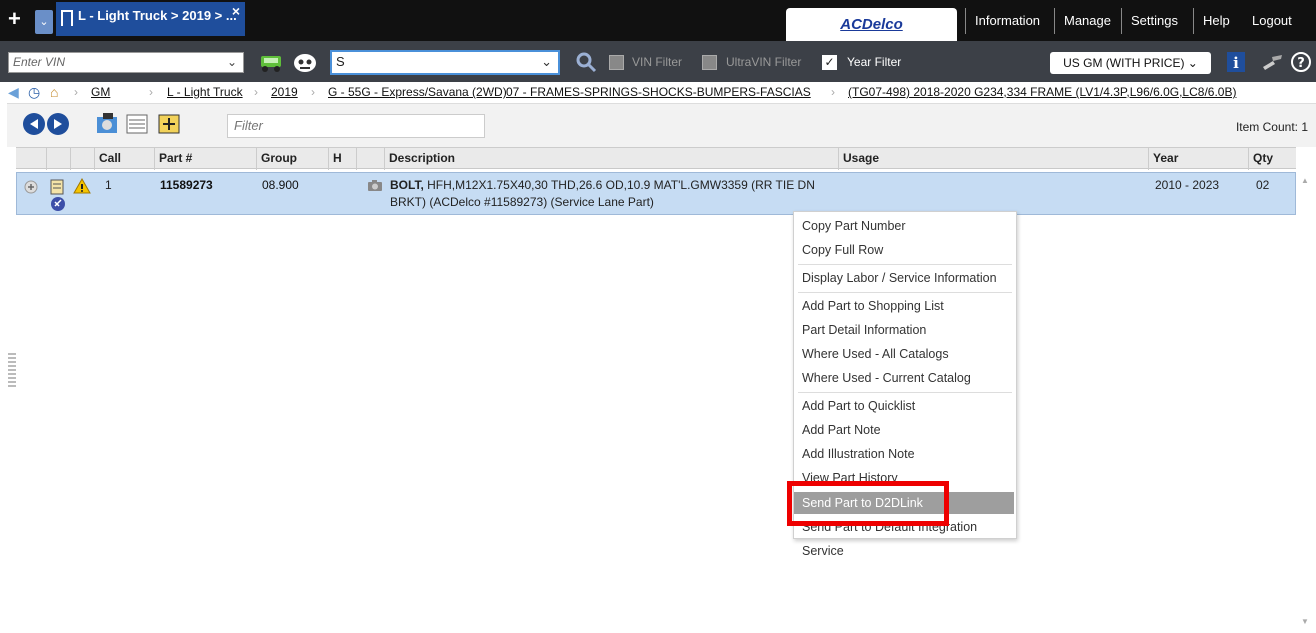 This screenshot has width=1316, height=633. What do you see at coordinates (126, 62) in the screenshot?
I see `vin-input: Enter VIN ⌄` at bounding box center [126, 62].